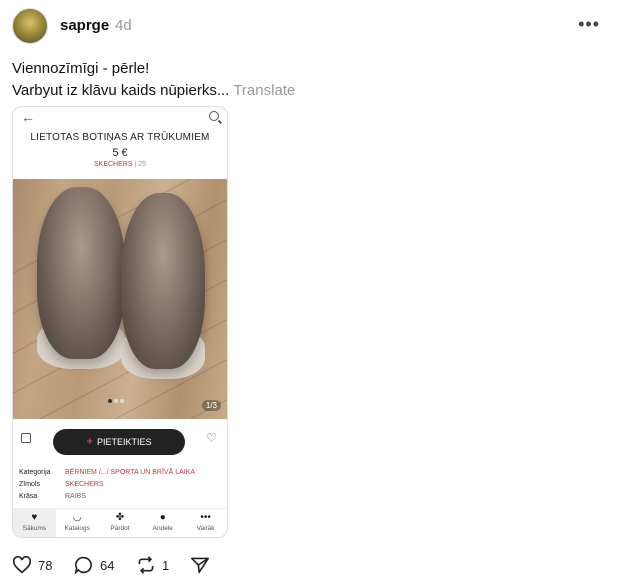 The height and width of the screenshot is (580, 619). I want to click on nav-label: Katalogs, so click(77, 528).